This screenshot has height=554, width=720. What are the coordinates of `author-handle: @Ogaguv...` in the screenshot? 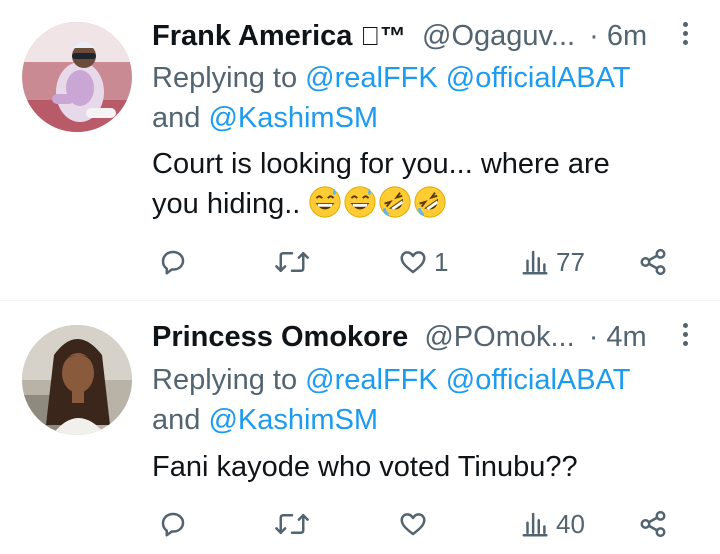 It's located at (498, 36).